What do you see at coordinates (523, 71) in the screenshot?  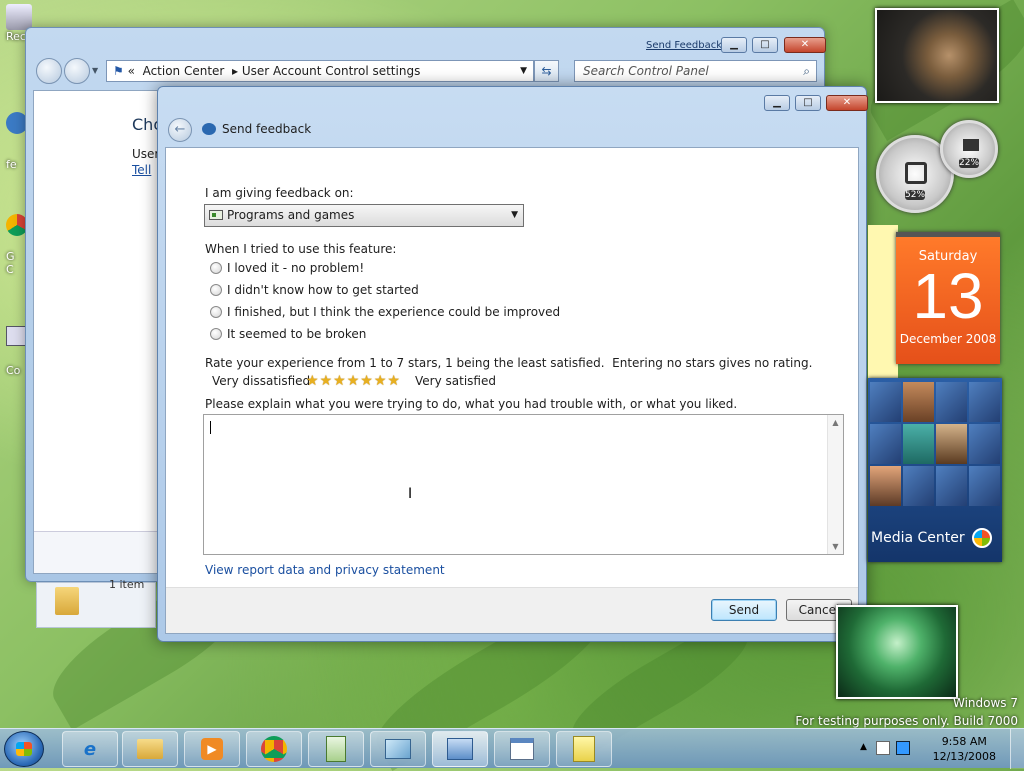 I see `address-dropdown-chevron-icon: ▼` at bounding box center [523, 71].